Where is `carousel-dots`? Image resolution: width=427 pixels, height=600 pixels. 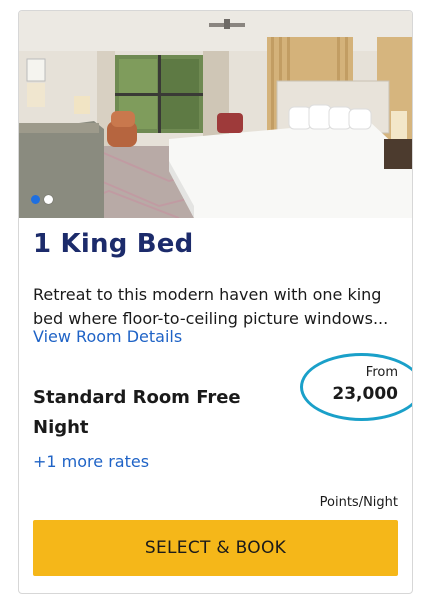 carousel-dots is located at coordinates (42, 199).